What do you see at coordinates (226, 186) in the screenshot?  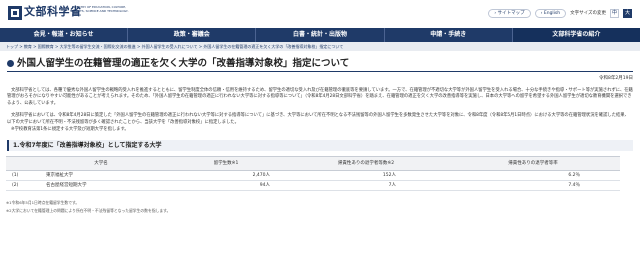 I see `row-students: 94人` at bounding box center [226, 186].